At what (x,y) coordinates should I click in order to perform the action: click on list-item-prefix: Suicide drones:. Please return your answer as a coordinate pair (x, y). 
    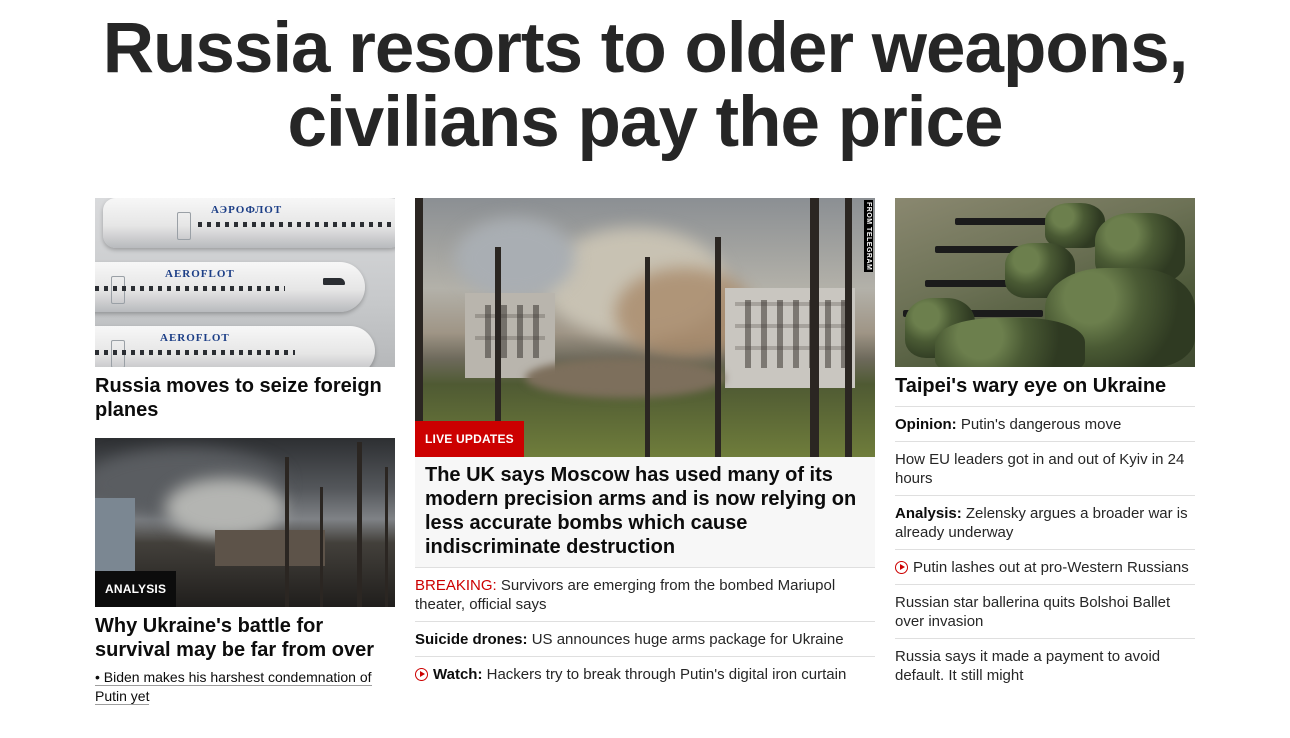
    Looking at the image, I should click on (471, 639).